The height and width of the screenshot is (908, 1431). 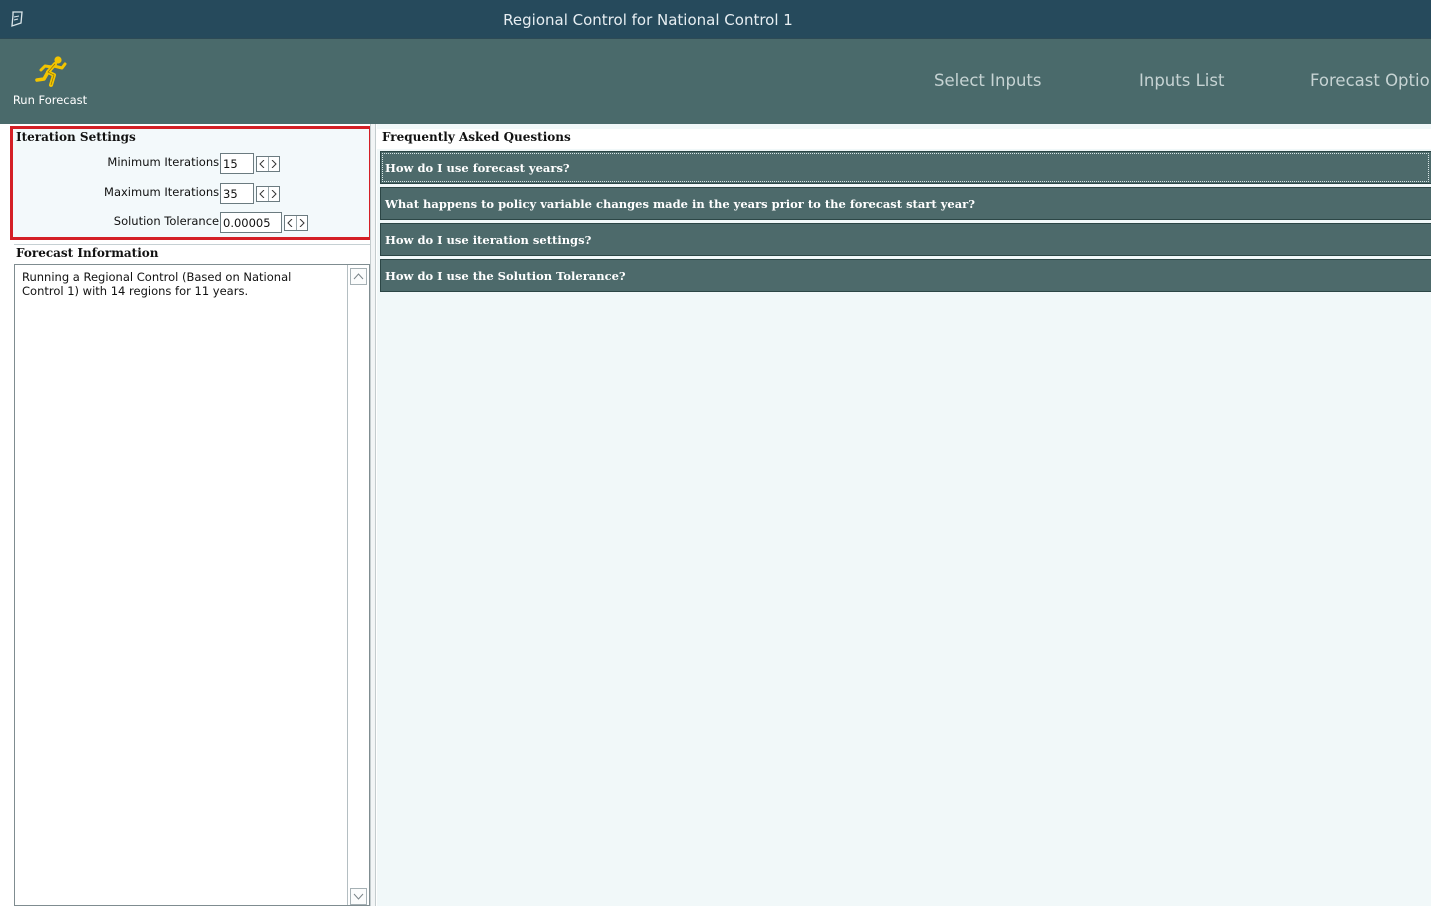 What do you see at coordinates (192, 252) in the screenshot?
I see `forecast-information-header: Forecast Information` at bounding box center [192, 252].